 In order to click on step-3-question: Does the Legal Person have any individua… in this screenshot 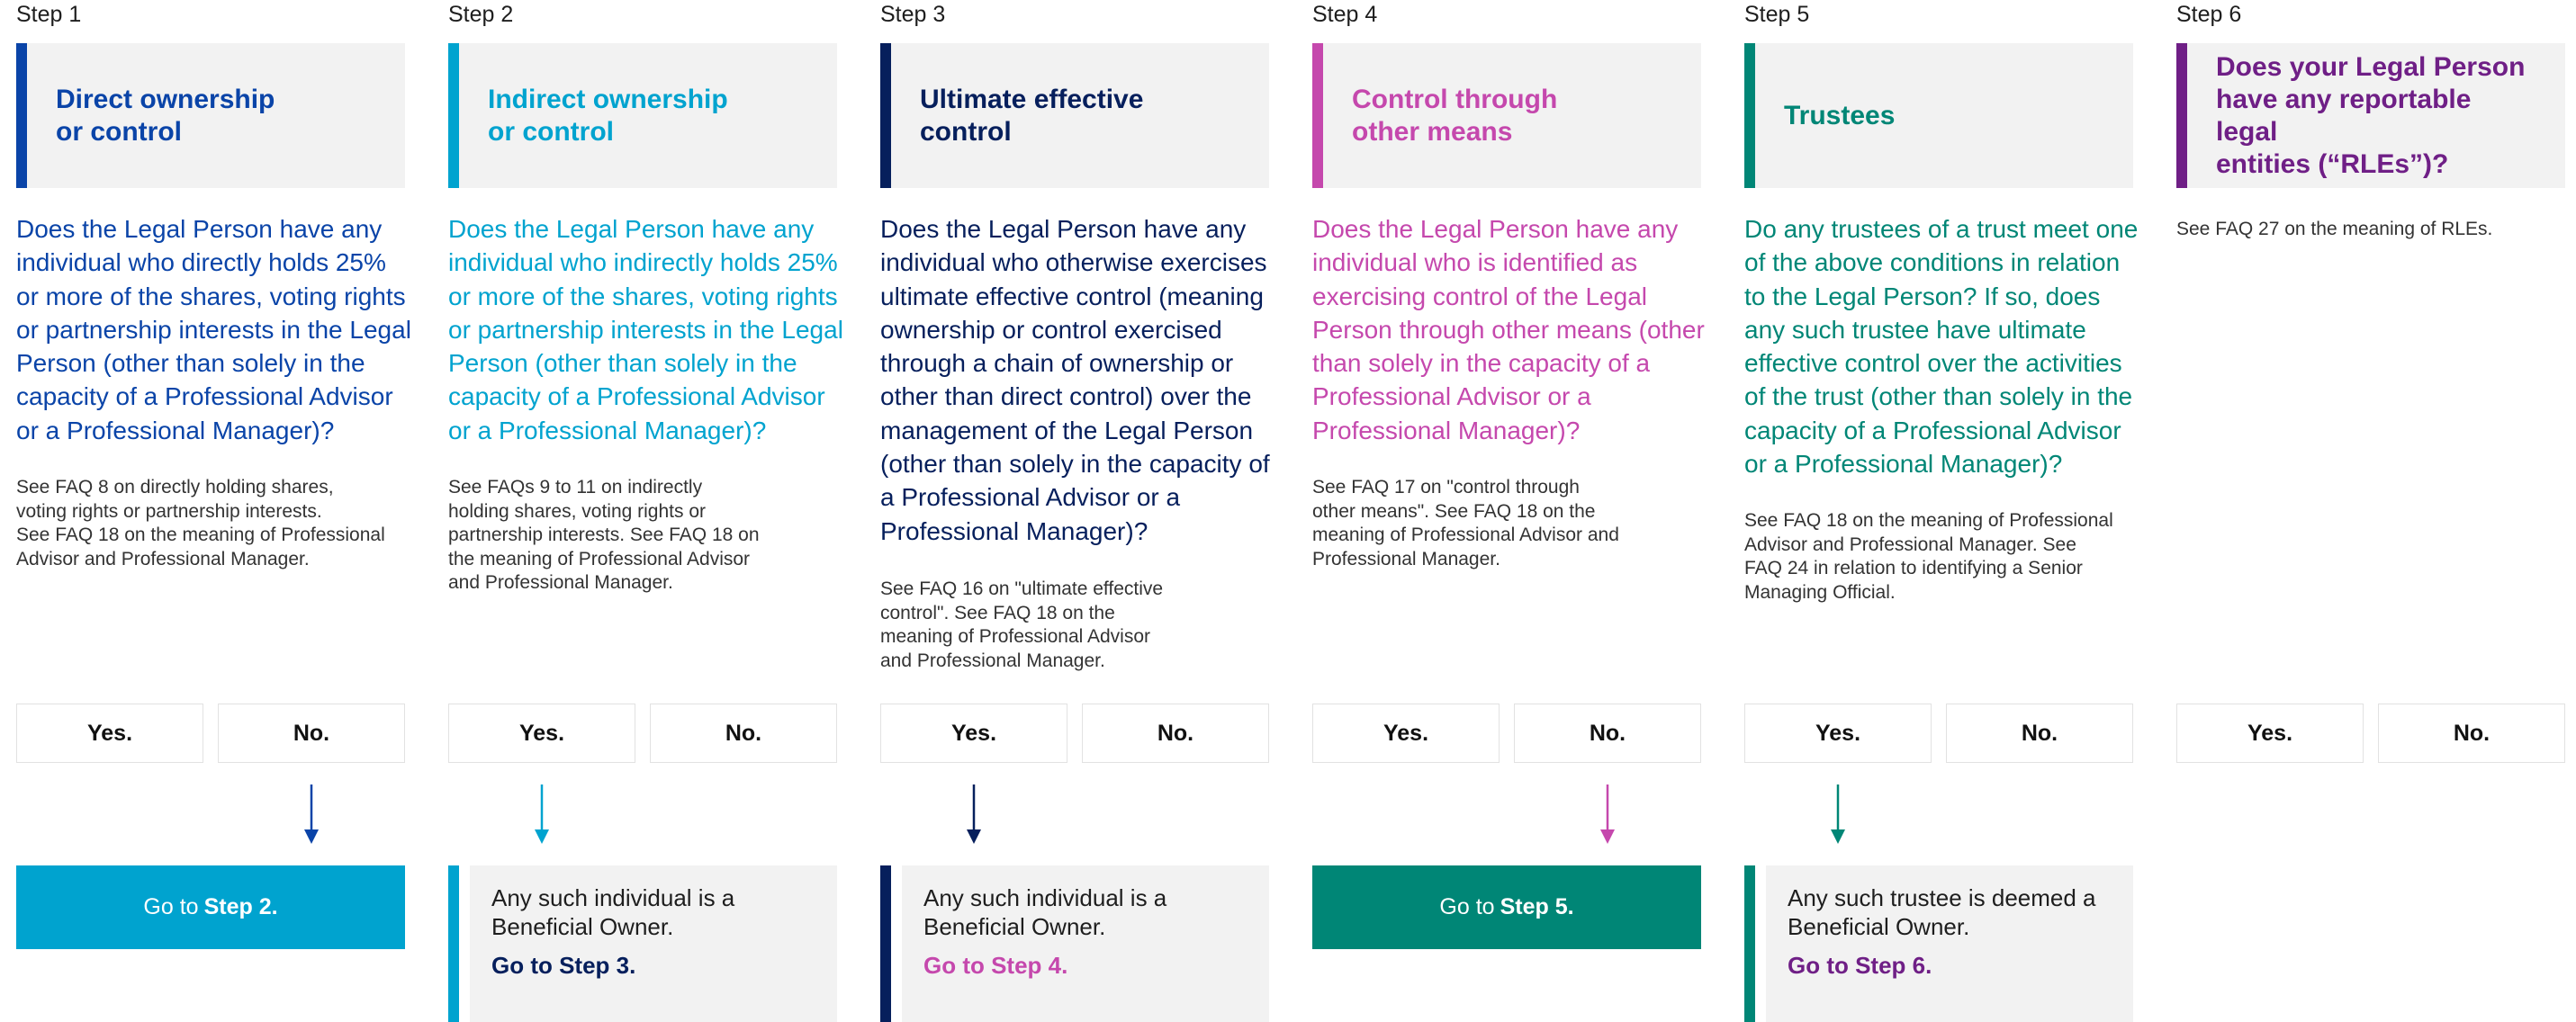, I will do `click(1075, 380)`.